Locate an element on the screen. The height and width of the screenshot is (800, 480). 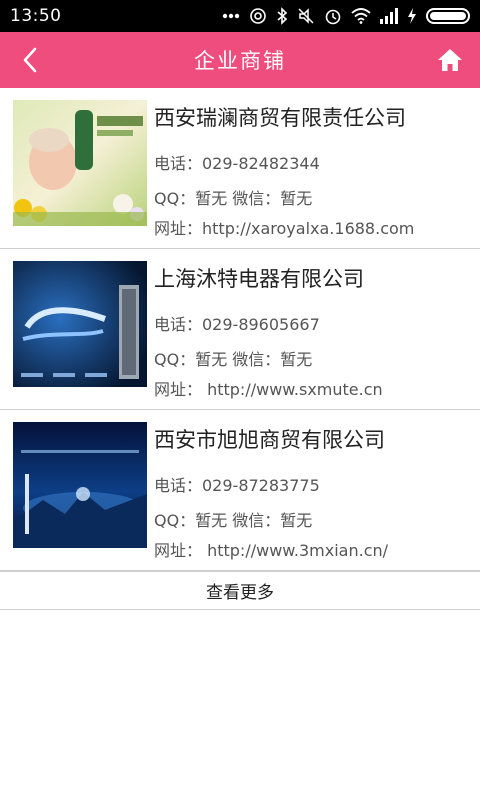
battery-icon is located at coordinates (448, 16).